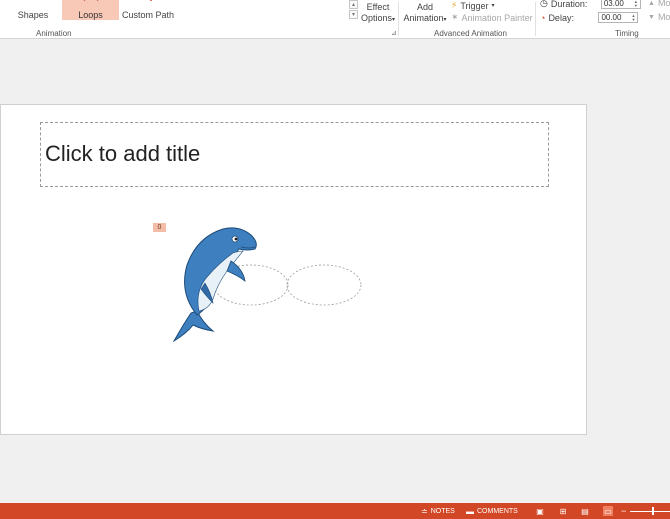 The width and height of the screenshot is (670, 519). I want to click on gallery-item-label: Loops, so click(90, 15).